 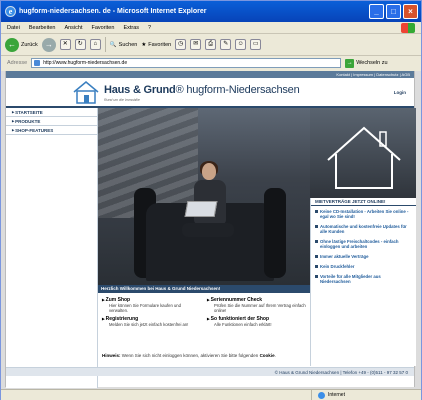 I want to click on back-button: ← Zurück, so click(x=21, y=44).